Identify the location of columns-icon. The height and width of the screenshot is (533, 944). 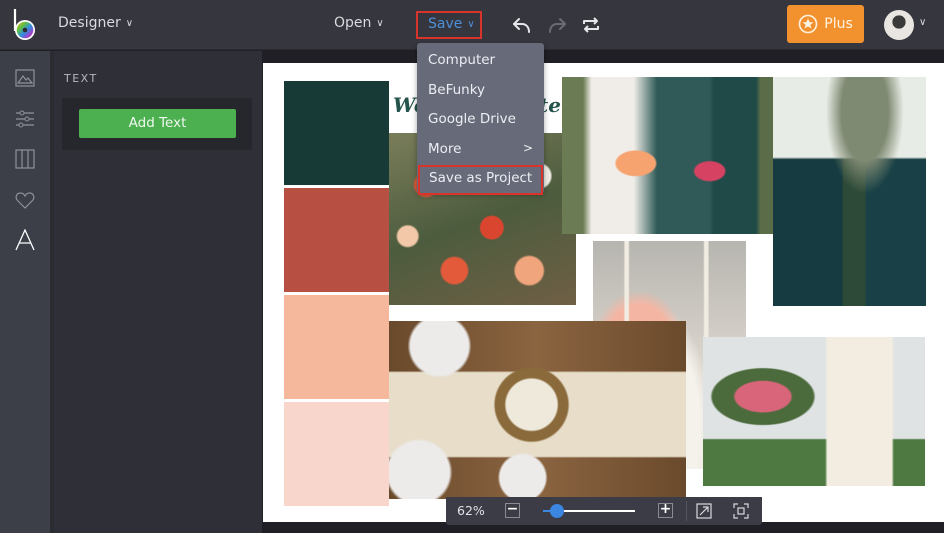
(25, 159).